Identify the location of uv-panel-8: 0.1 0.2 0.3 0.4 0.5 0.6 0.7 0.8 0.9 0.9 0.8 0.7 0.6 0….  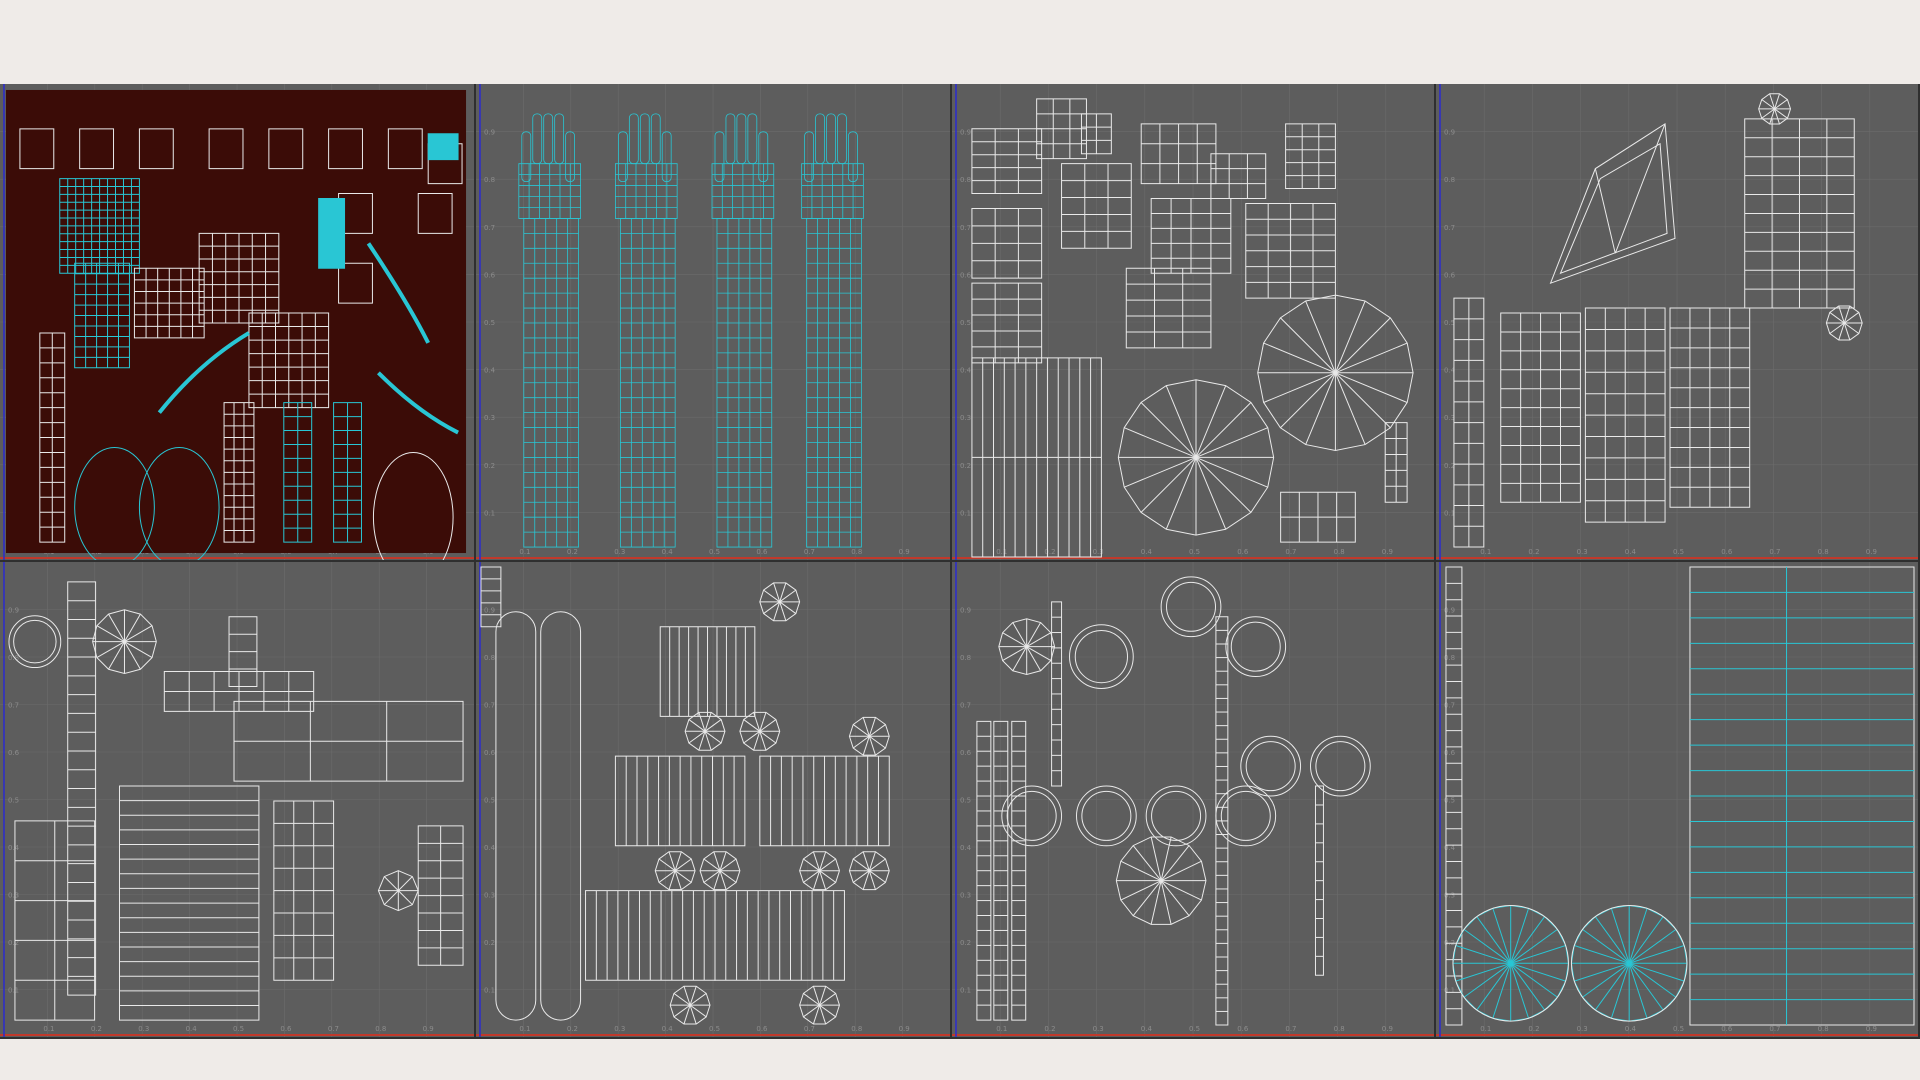
(1678, 800).